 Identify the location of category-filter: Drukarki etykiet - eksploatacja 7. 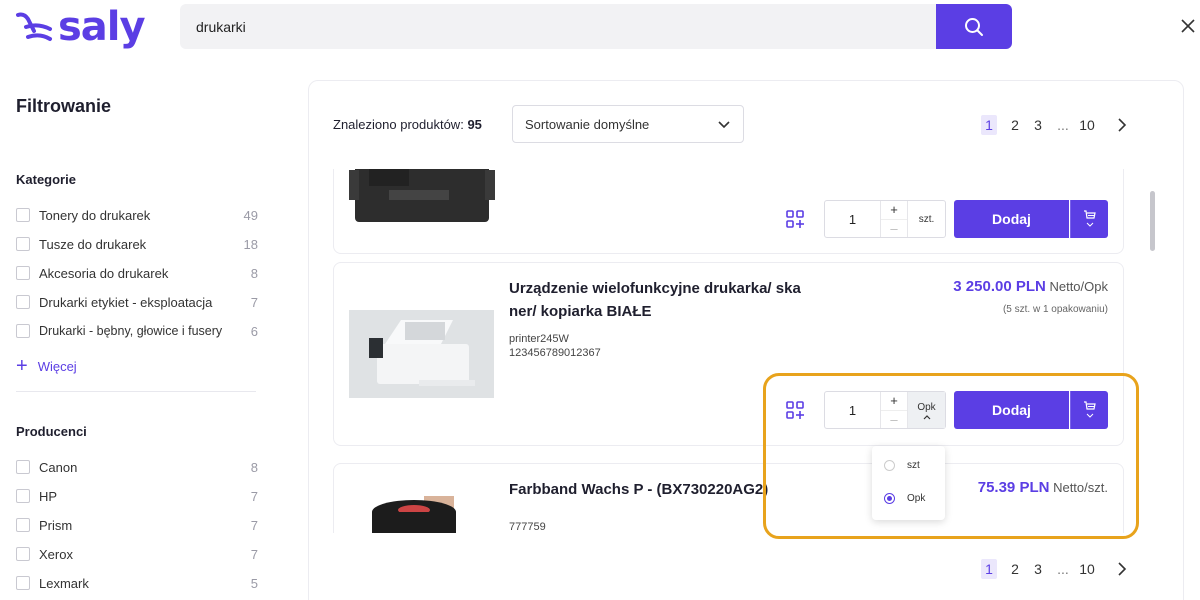
(137, 302).